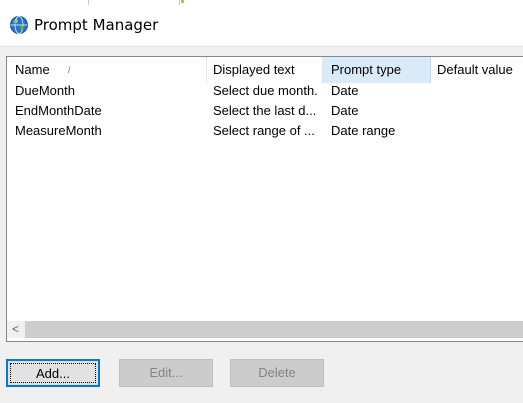 The width and height of the screenshot is (523, 403). Describe the element at coordinates (69, 70) in the screenshot. I see `sort-indicator-icon: /` at that location.